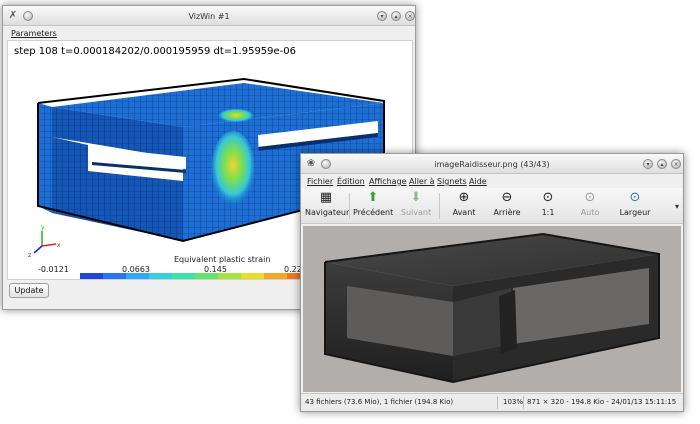  I want to click on navigator-button: ▦ Navigateur, so click(327, 206).